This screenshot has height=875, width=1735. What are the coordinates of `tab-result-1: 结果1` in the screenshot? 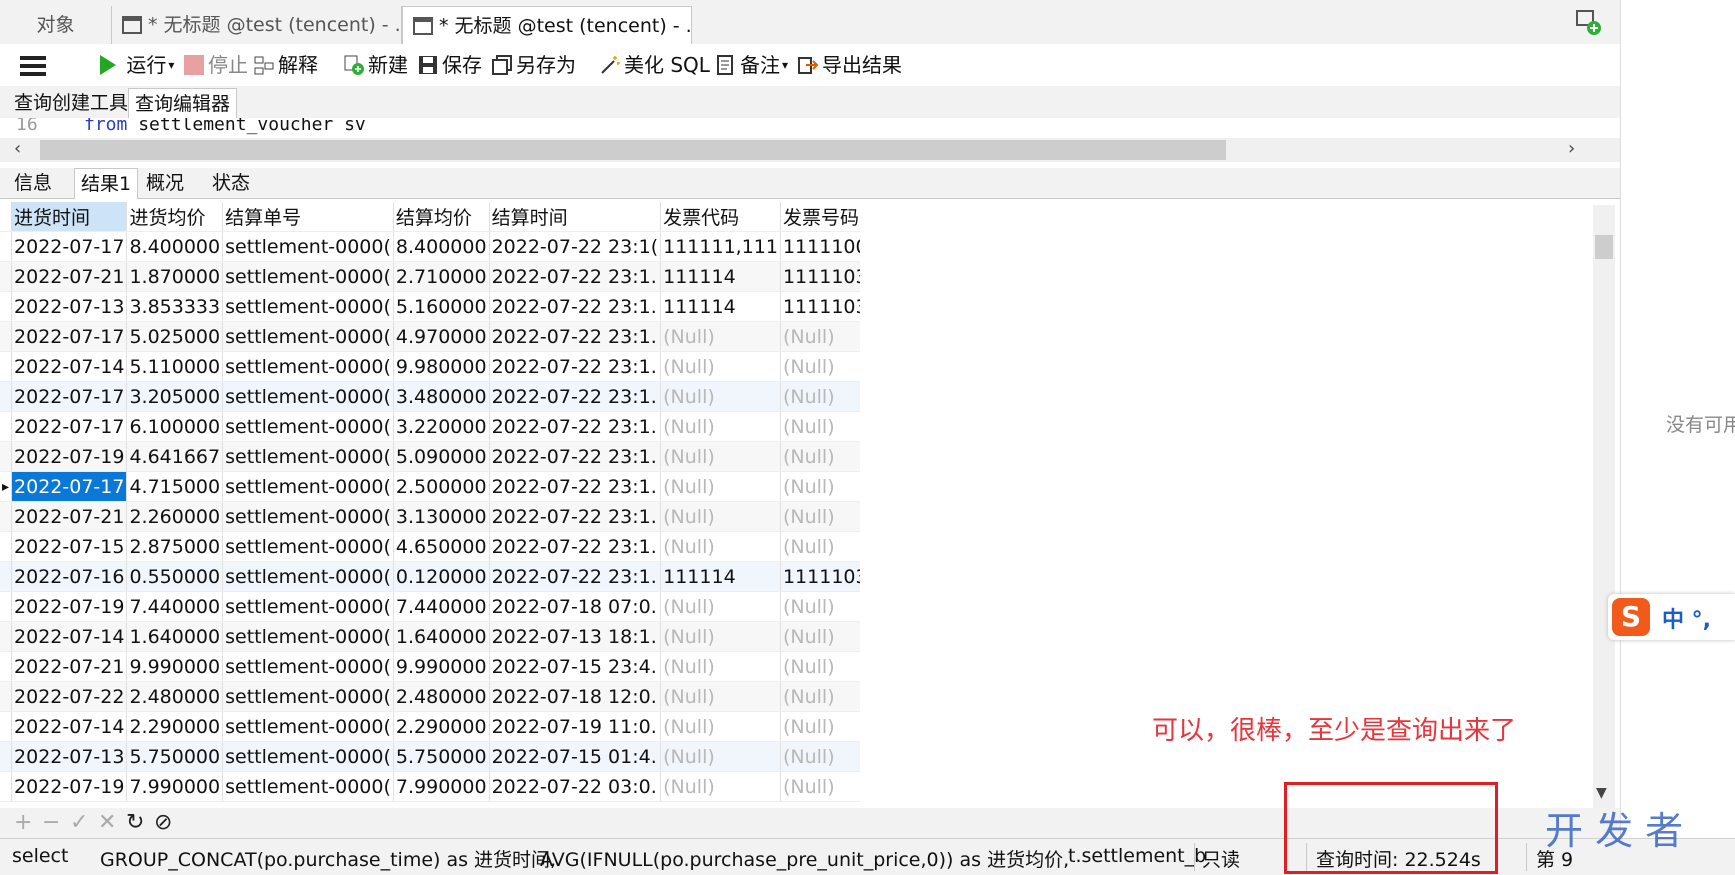 It's located at (106, 183).